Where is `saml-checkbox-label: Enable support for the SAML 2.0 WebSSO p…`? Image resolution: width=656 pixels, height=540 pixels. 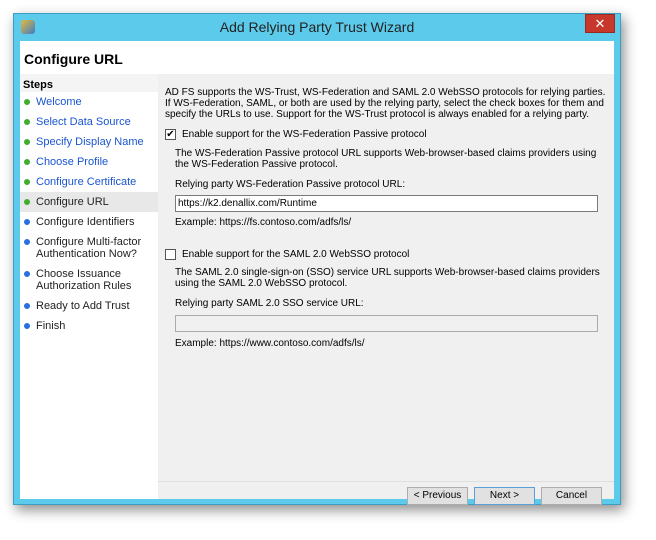
saml-checkbox-label: Enable support for the SAML 2.0 WebSSO p… is located at coordinates (296, 255).